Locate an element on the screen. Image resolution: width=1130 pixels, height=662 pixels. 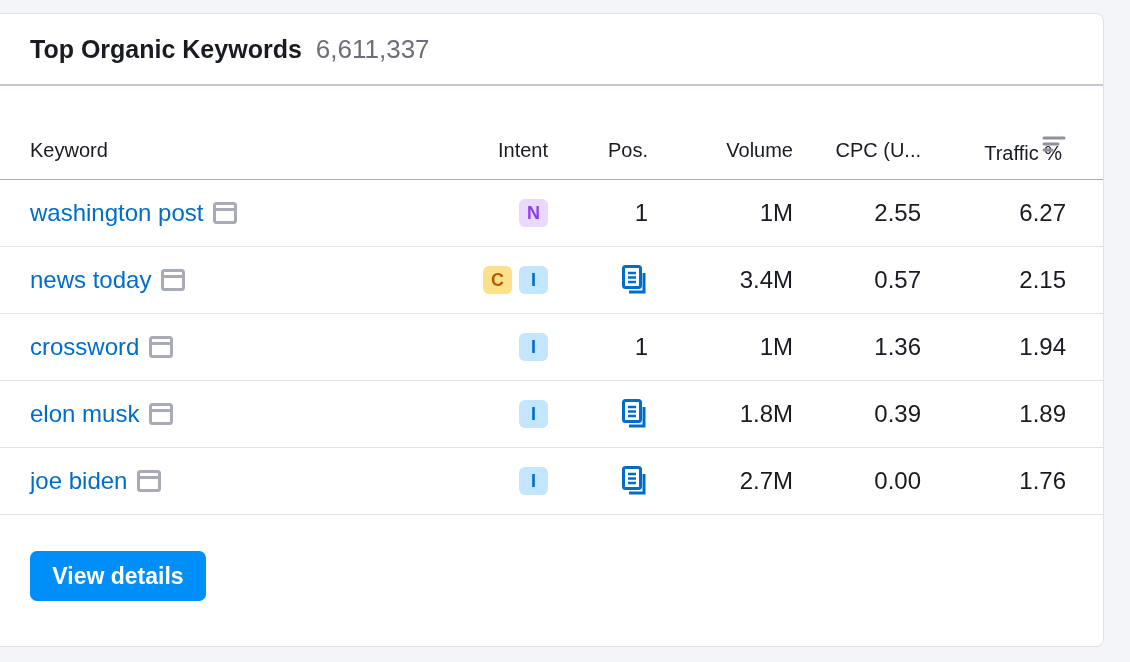
intent-badge: C is located at coordinates (497, 280).